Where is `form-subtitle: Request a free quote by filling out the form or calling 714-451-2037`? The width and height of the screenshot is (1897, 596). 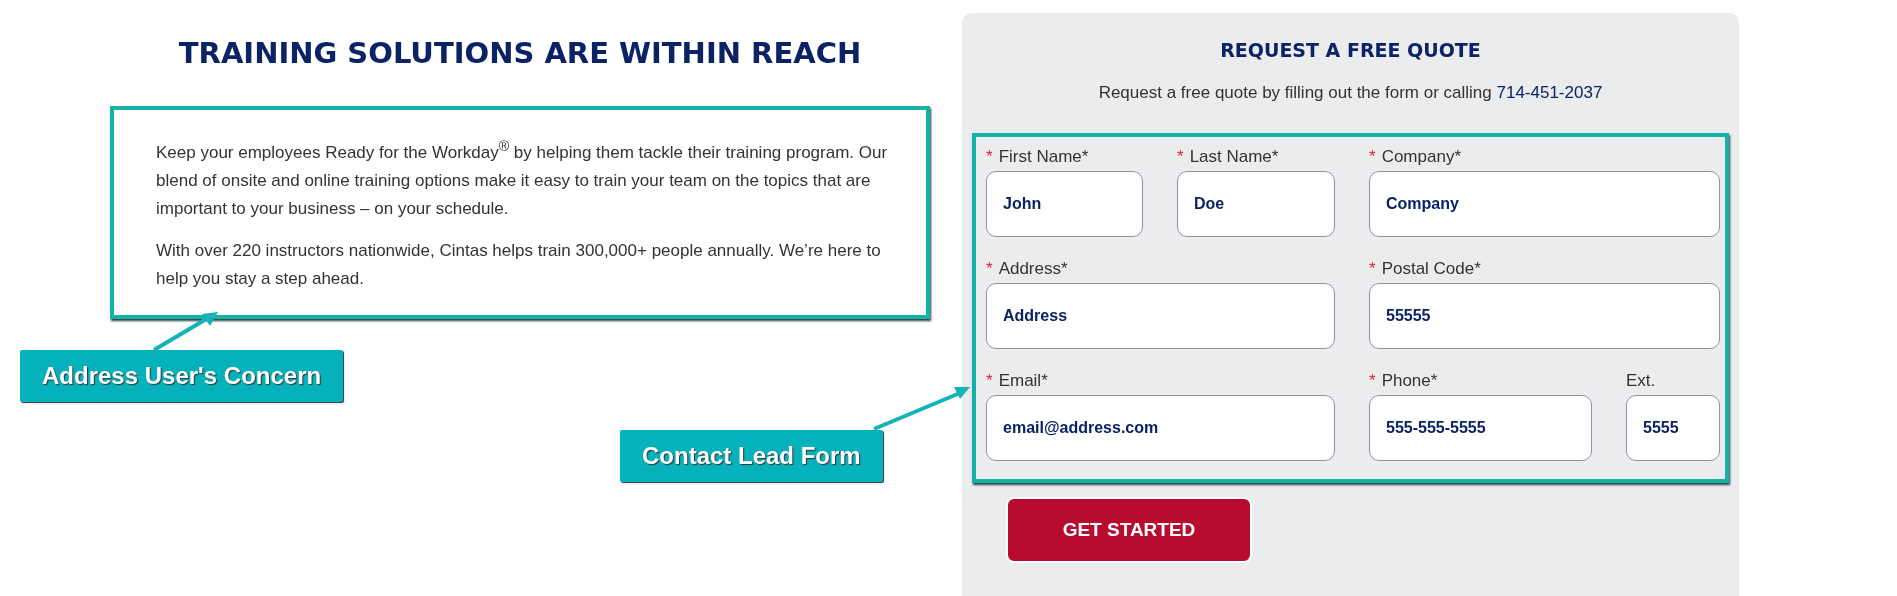
form-subtitle: Request a free quote by filling out the form or calling 714-451-2037 is located at coordinates (1350, 93).